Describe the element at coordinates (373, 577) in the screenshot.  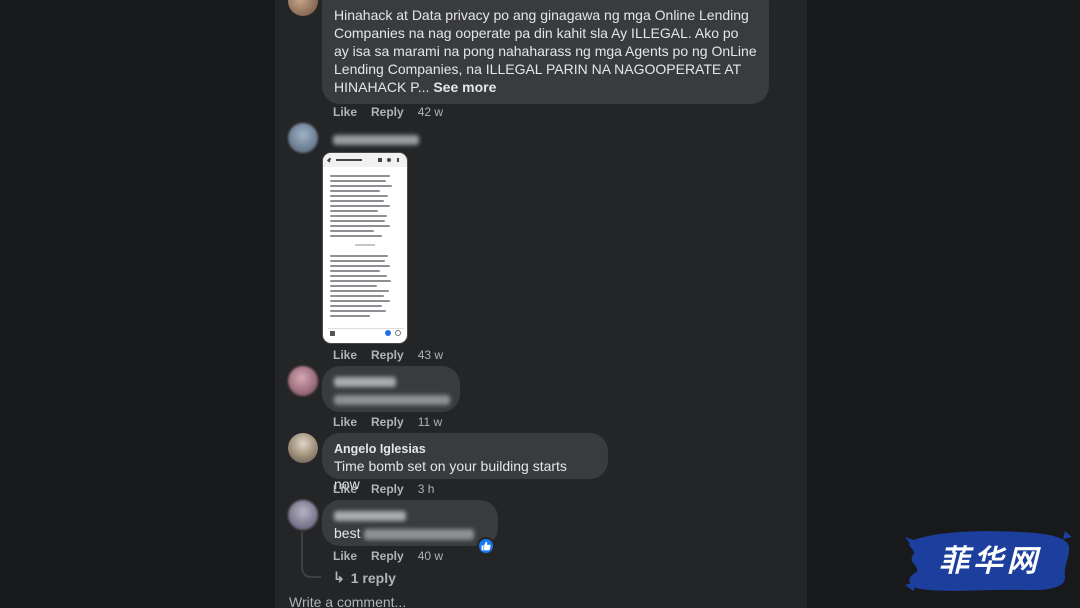
I see `replies-count: 1 reply` at that location.